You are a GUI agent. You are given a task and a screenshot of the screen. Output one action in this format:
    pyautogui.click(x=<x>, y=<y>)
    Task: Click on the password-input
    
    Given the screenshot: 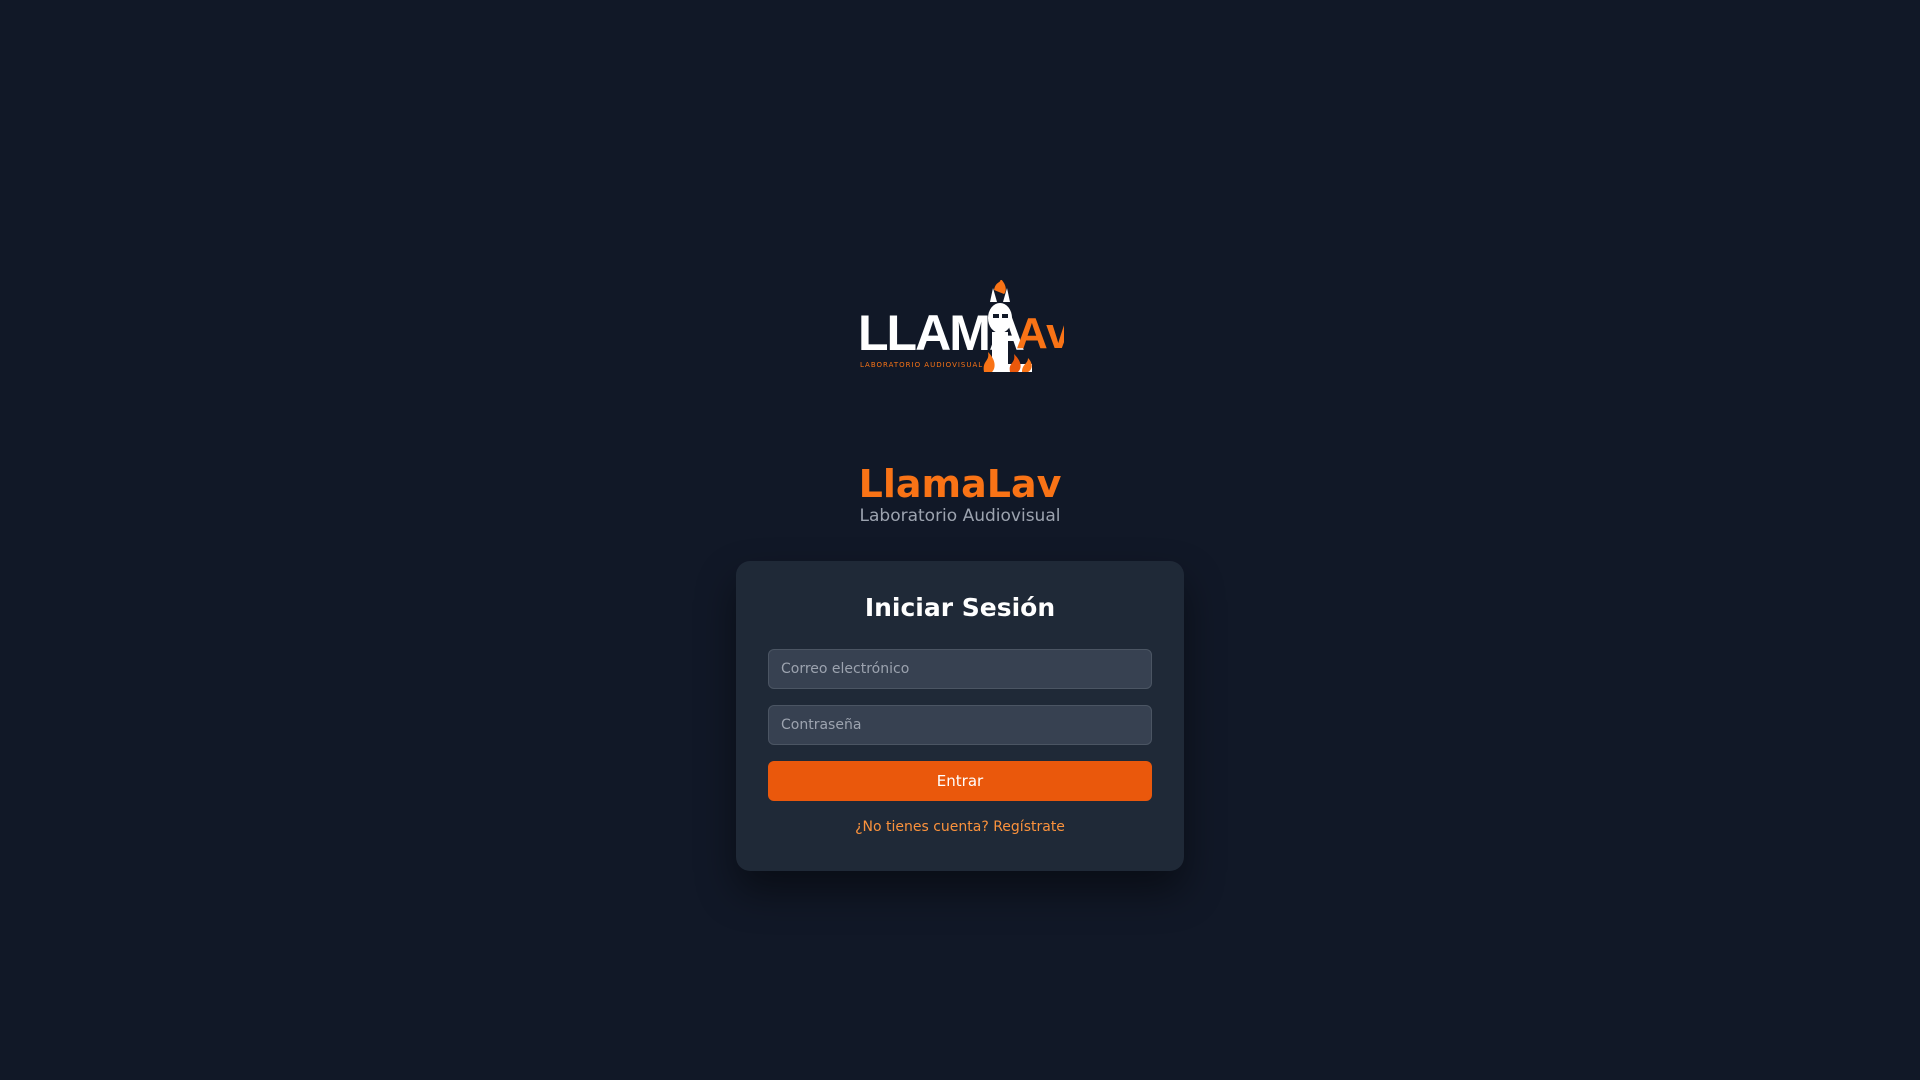 What is the action you would take?
    pyautogui.click(x=960, y=725)
    